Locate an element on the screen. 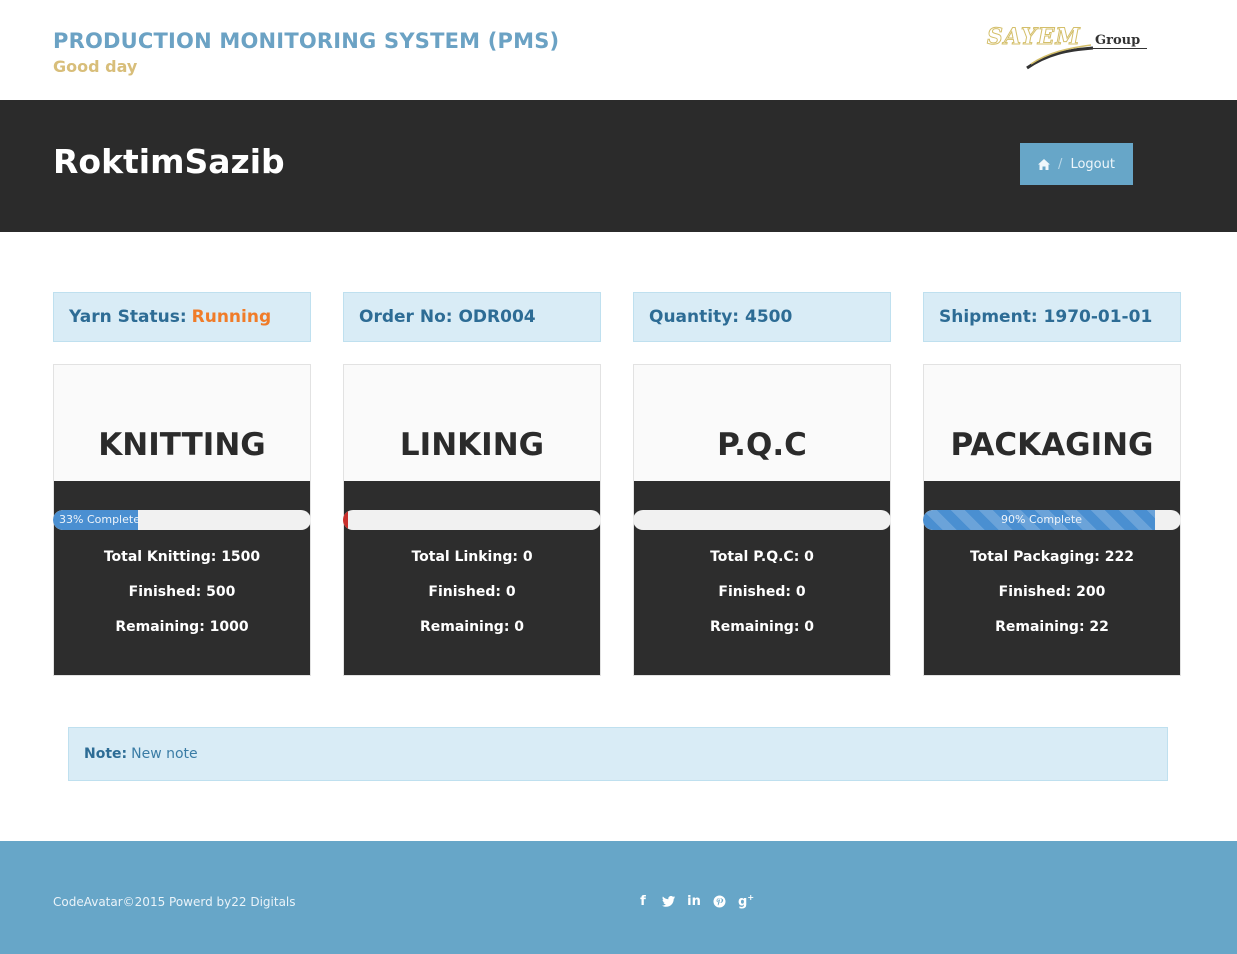 Image resolution: width=1237 pixels, height=954 pixels. shipment-date: Shipment: 1970-01-01 is located at coordinates (1046, 317).